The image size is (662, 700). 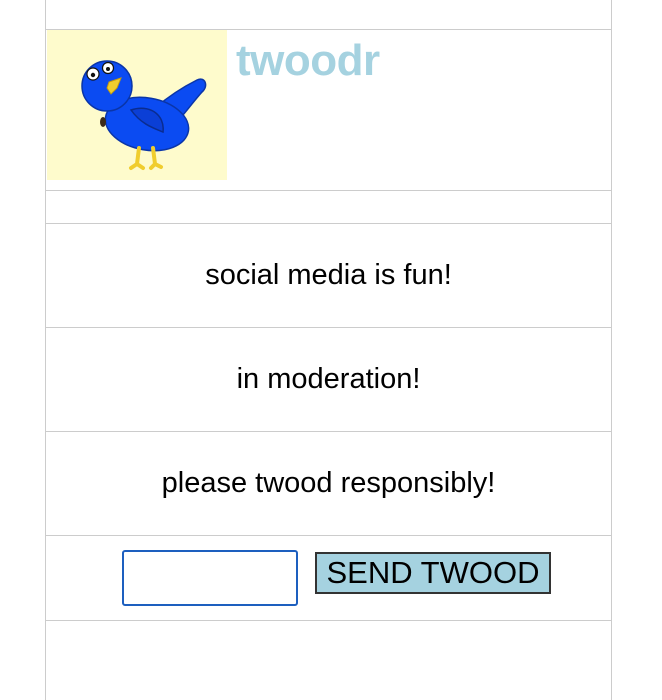 I want to click on logo, so click(x=137, y=105).